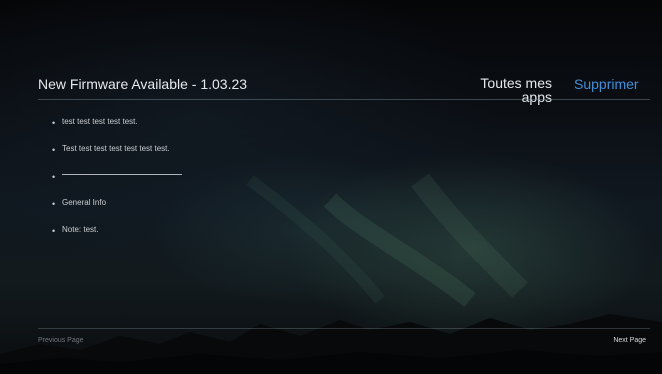  Describe the element at coordinates (84, 202) in the screenshot. I see `note-text: General Info` at that location.